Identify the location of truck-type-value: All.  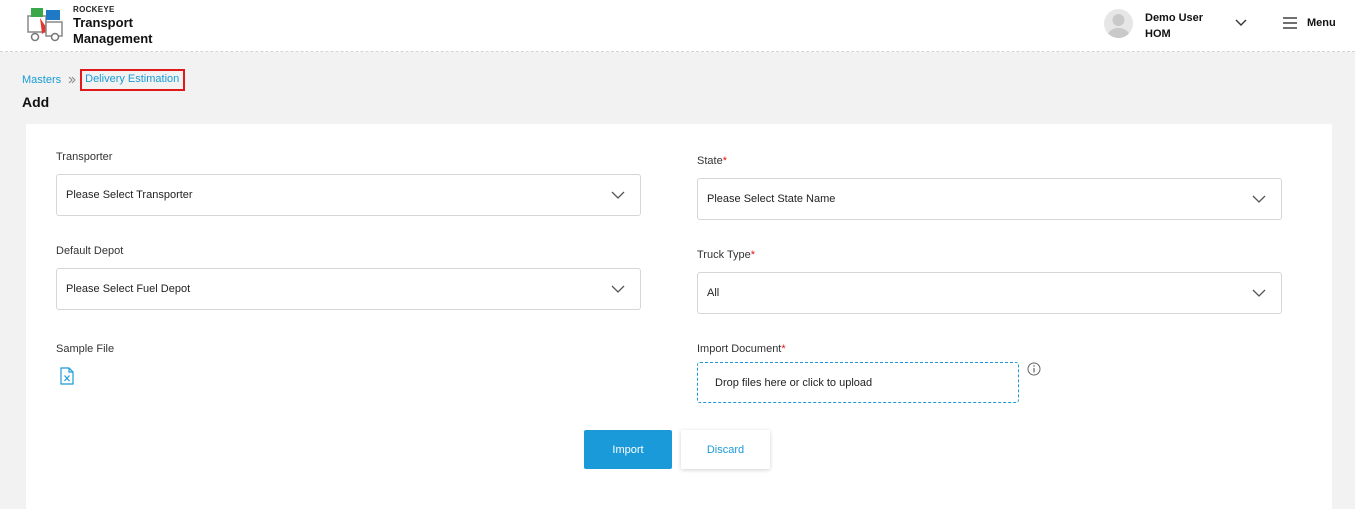
(713, 293).